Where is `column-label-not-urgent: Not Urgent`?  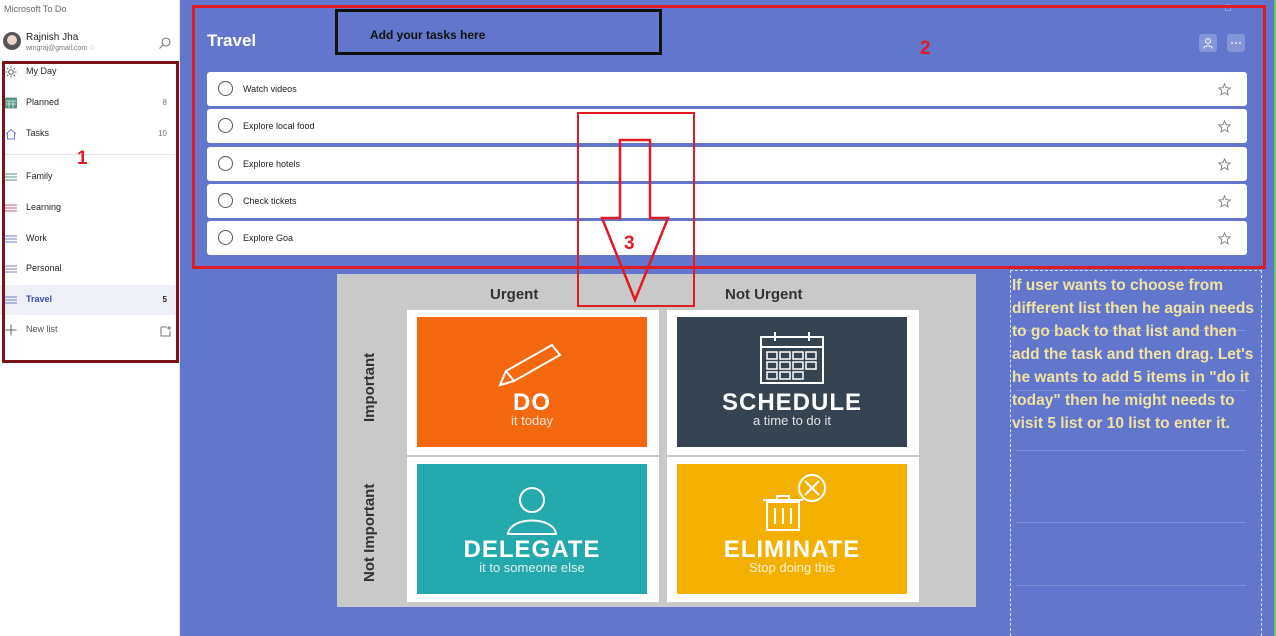
column-label-not-urgent: Not Urgent is located at coordinates (764, 294).